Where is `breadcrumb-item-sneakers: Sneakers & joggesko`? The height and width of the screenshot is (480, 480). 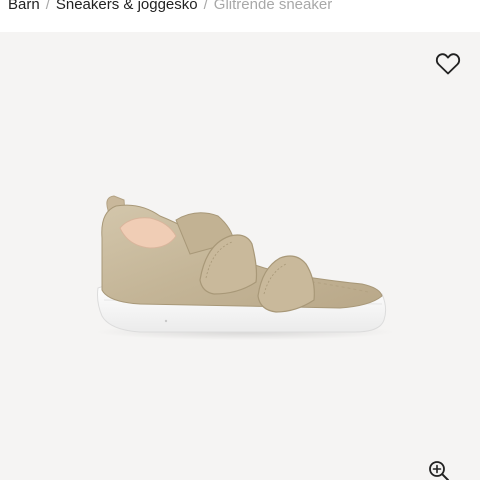
breadcrumb-item-sneakers: Sneakers & joggesko is located at coordinates (127, 8).